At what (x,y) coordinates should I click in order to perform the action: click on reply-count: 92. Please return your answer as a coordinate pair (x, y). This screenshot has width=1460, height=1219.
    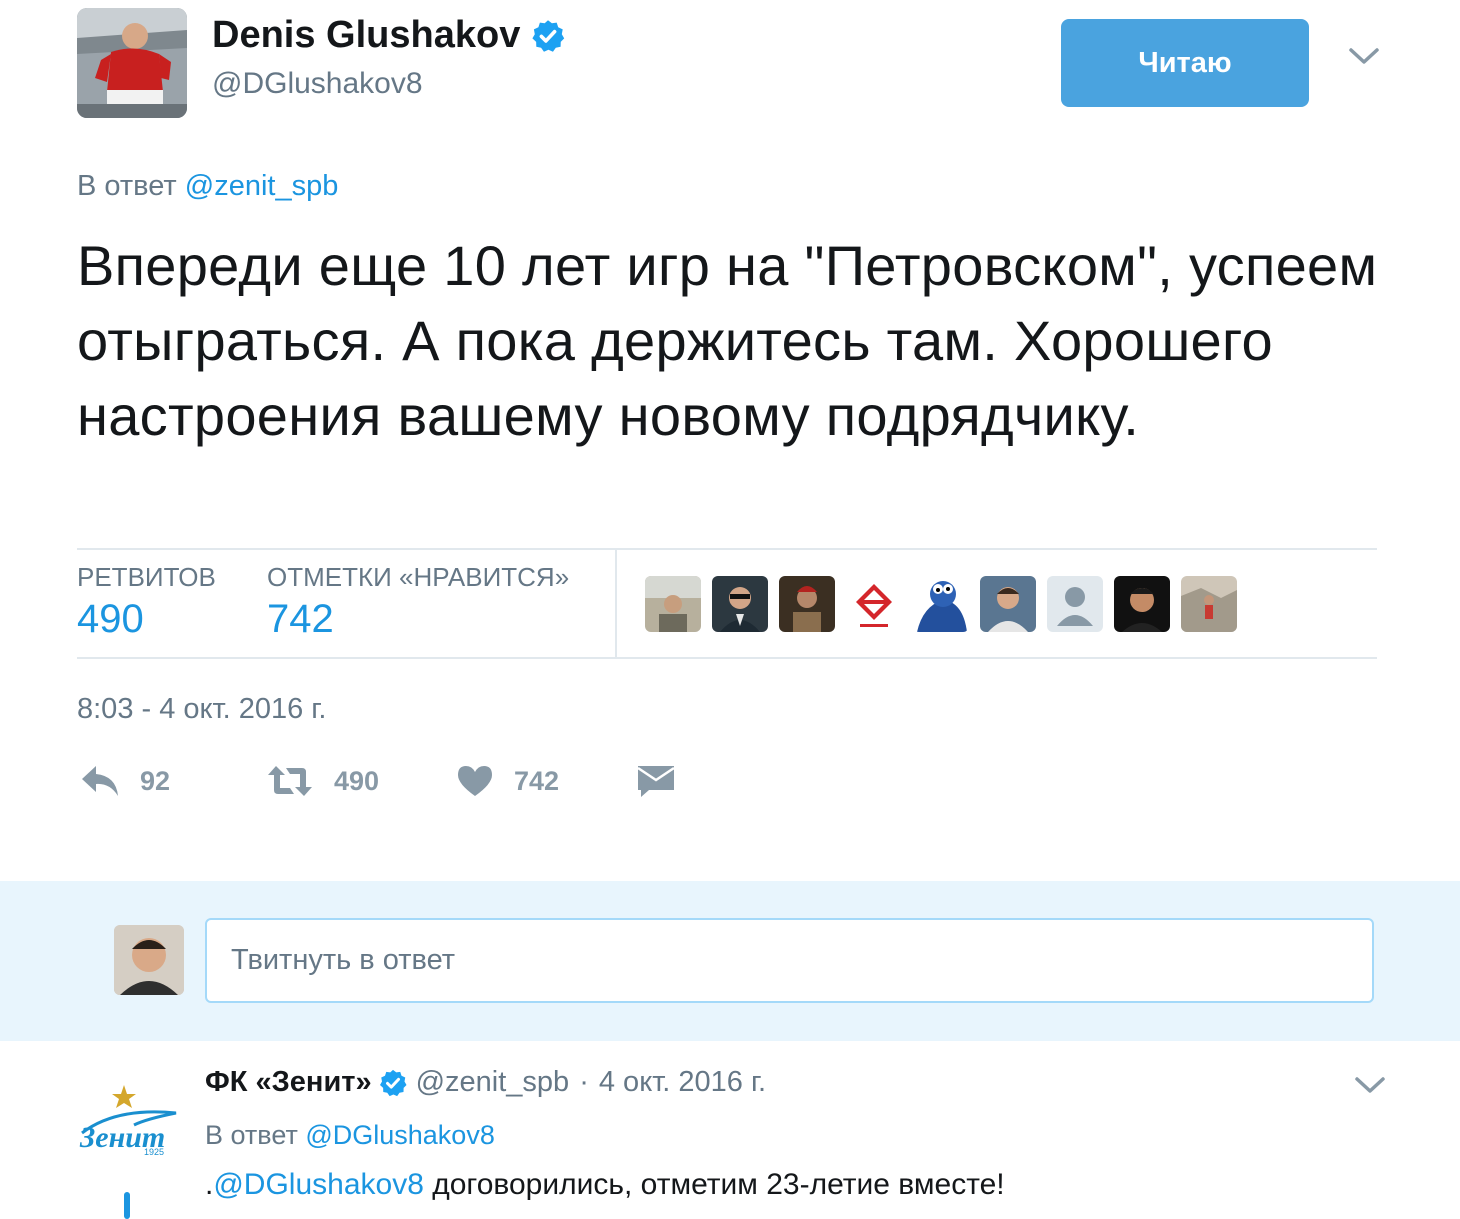
    Looking at the image, I should click on (155, 780).